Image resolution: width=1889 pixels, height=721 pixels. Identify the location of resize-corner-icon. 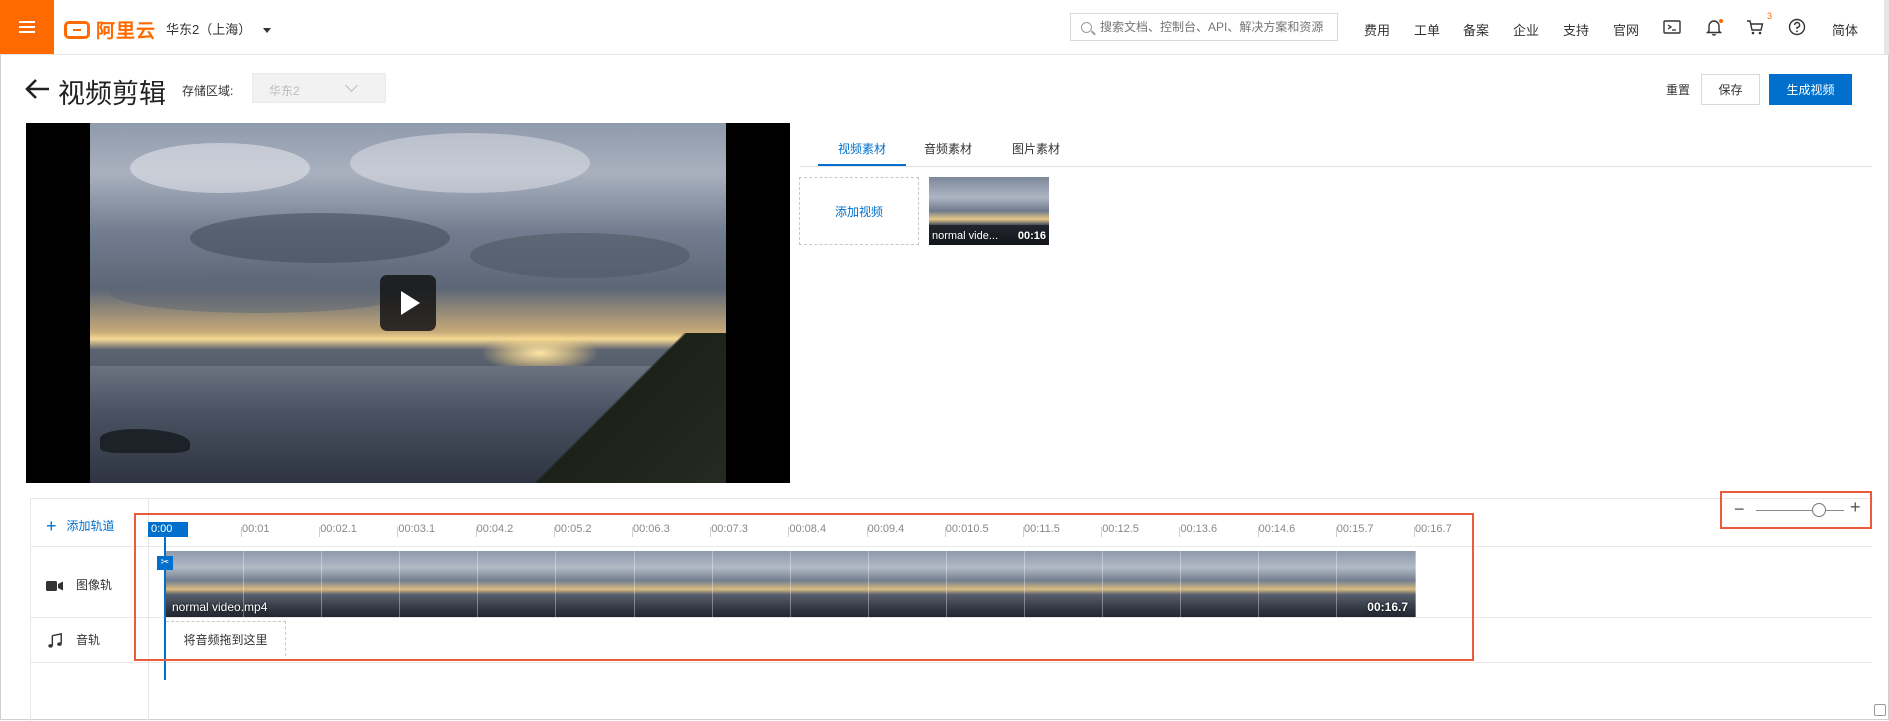
(1880, 710).